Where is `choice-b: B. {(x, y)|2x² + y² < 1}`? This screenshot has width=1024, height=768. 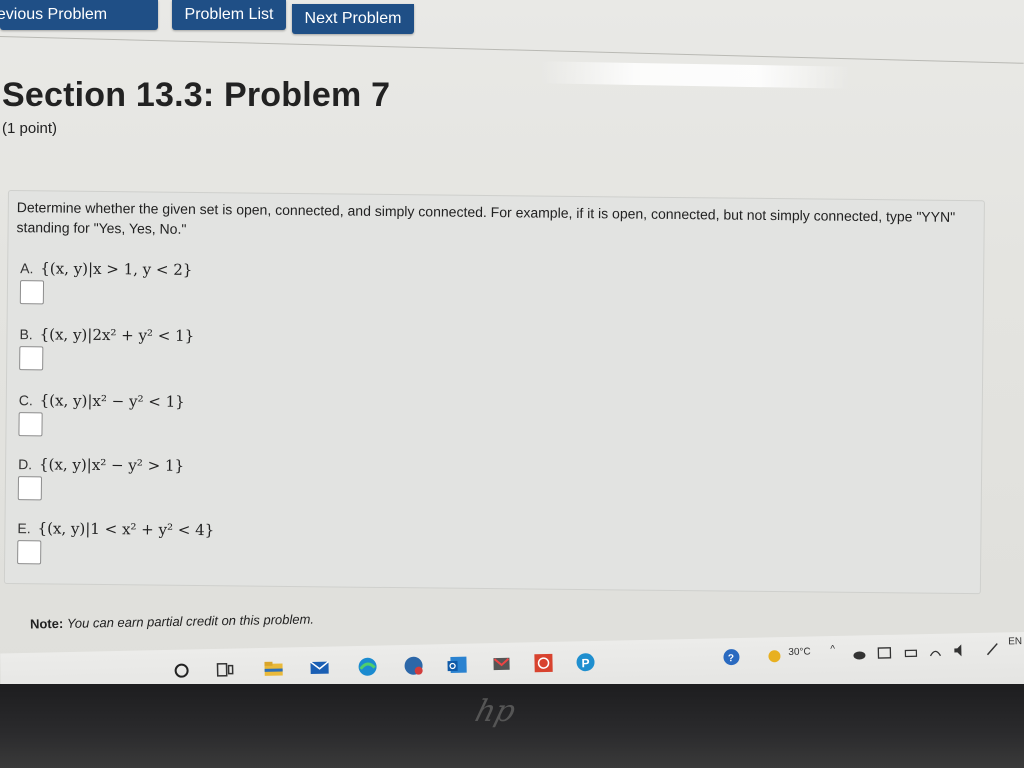 choice-b: B. {(x, y)|2x² + y² < 1} is located at coordinates (106, 348).